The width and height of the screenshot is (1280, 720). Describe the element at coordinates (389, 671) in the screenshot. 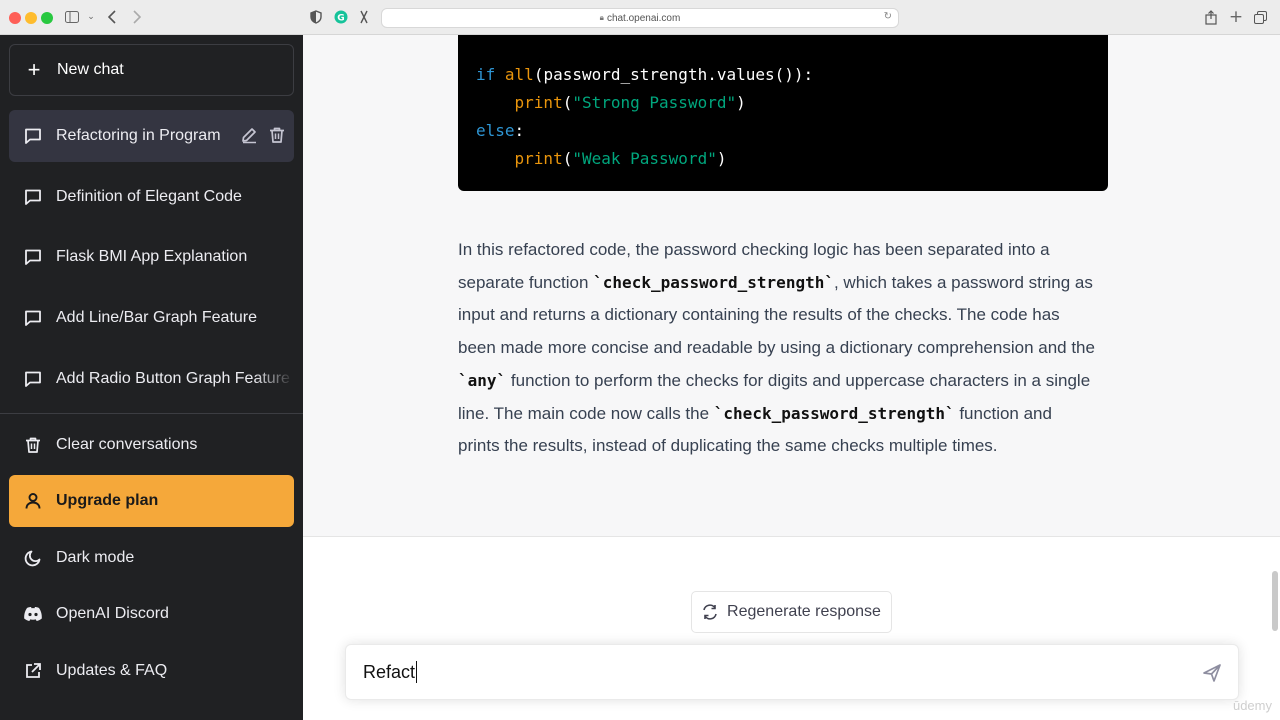

I see `message-input-value: Refact` at that location.